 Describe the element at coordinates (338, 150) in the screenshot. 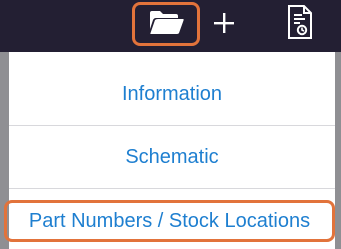

I see `dimmed-overlay-right` at that location.